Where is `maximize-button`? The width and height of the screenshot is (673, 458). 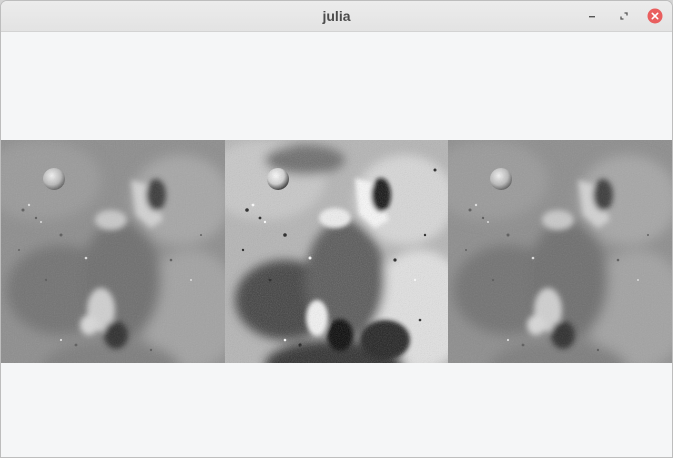
maximize-button is located at coordinates (624, 16).